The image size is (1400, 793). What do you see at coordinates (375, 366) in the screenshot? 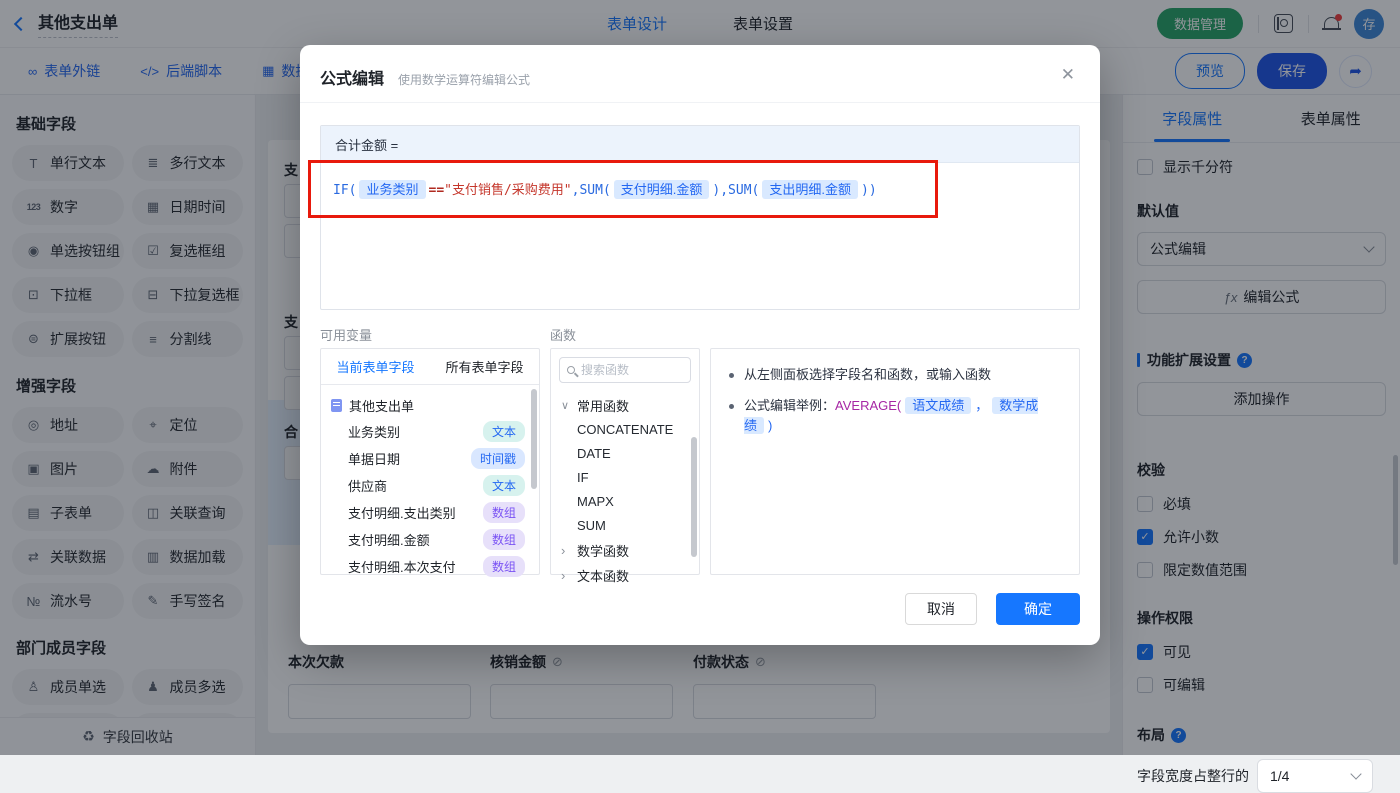
I see `tab-current-form-fields: 当前表单字段` at bounding box center [375, 366].